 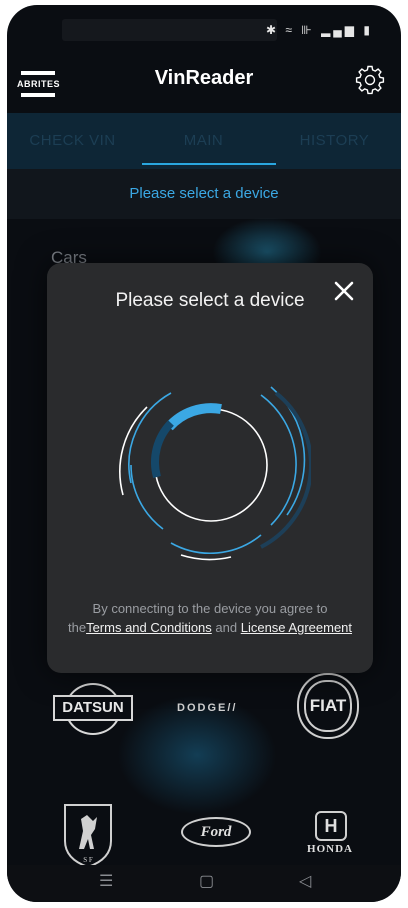 I want to click on volte-icon: ⊪, so click(x=308, y=30).